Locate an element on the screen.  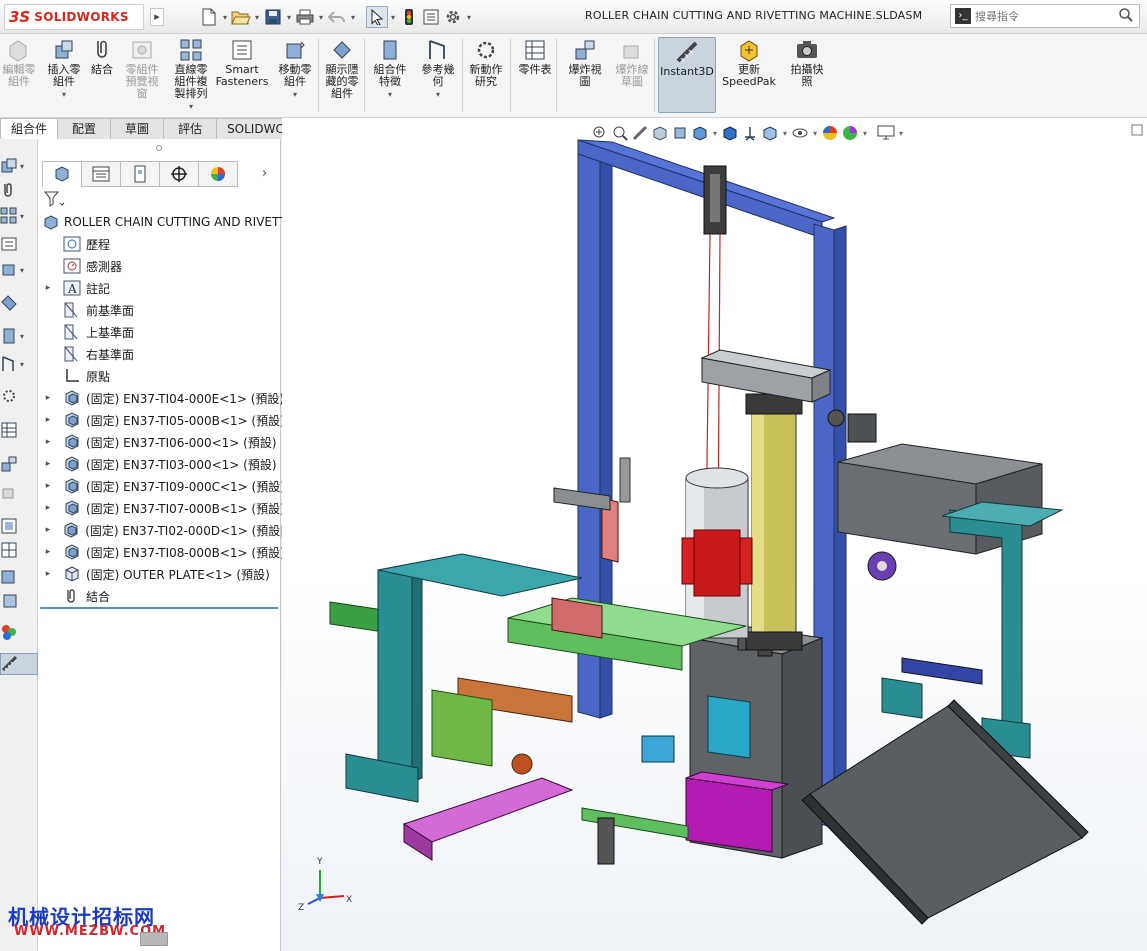
tree-node: ▸ (固定) EN37-TI05-000B<1> (預設) is located at coordinates (163, 420).